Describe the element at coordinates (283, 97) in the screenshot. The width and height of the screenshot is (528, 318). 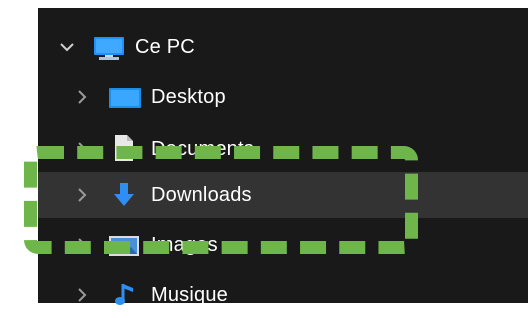
I see `tree-item-desktop: Desktop` at that location.